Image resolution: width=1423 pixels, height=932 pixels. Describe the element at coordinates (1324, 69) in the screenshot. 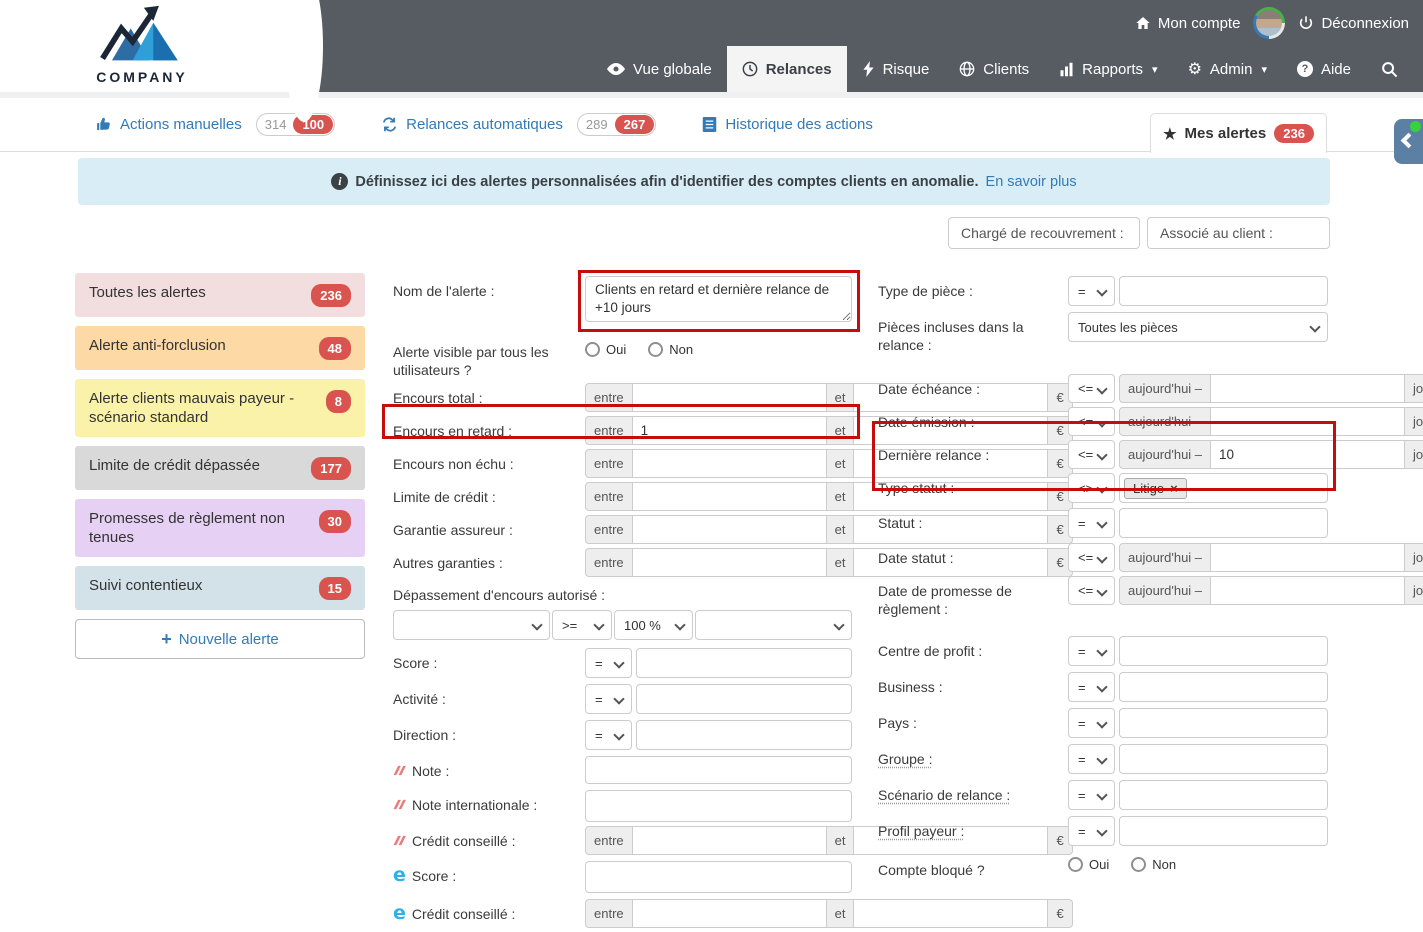

I see `nav-aide: ? Aide` at that location.